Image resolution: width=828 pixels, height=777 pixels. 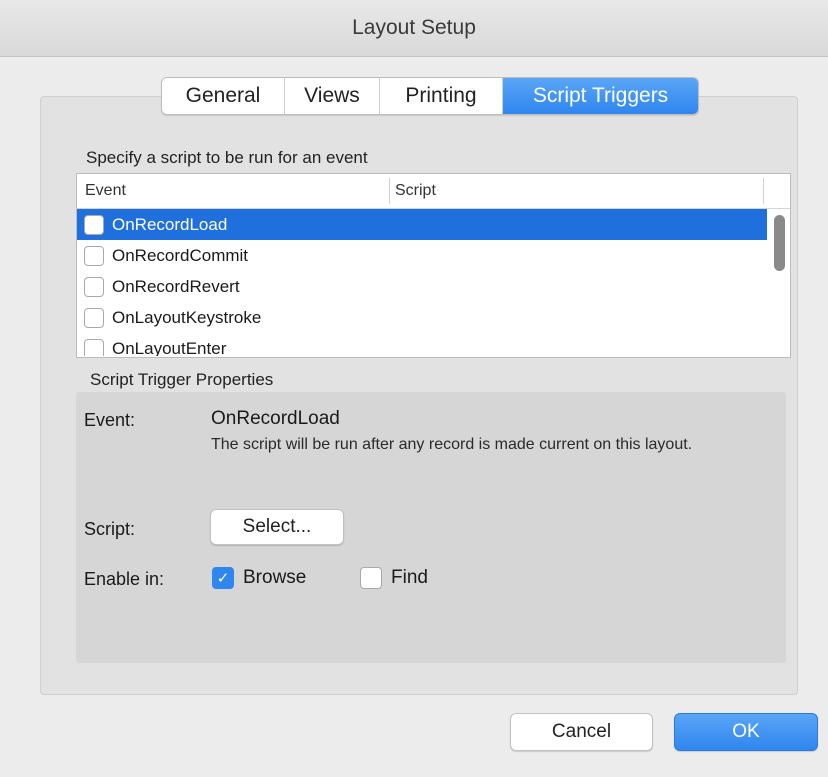 What do you see at coordinates (409, 577) in the screenshot?
I see `find-label: Find` at bounding box center [409, 577].